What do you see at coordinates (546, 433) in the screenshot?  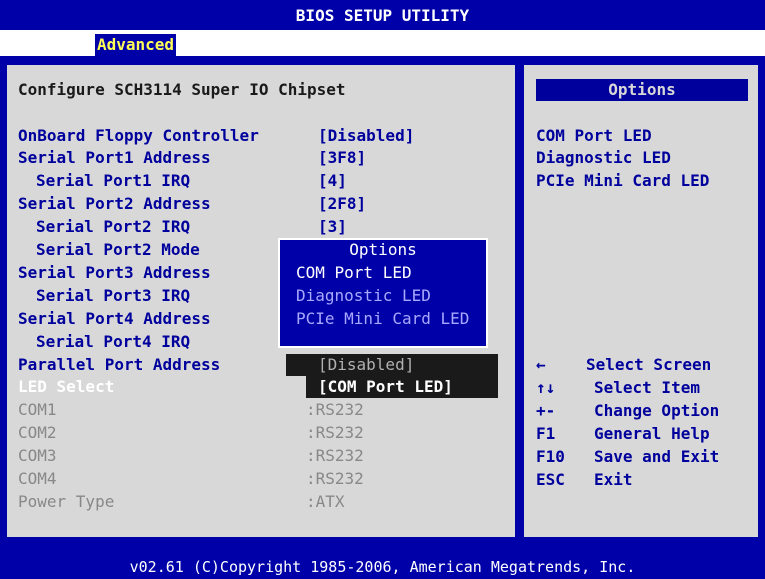 I see `key-f1: F1` at bounding box center [546, 433].